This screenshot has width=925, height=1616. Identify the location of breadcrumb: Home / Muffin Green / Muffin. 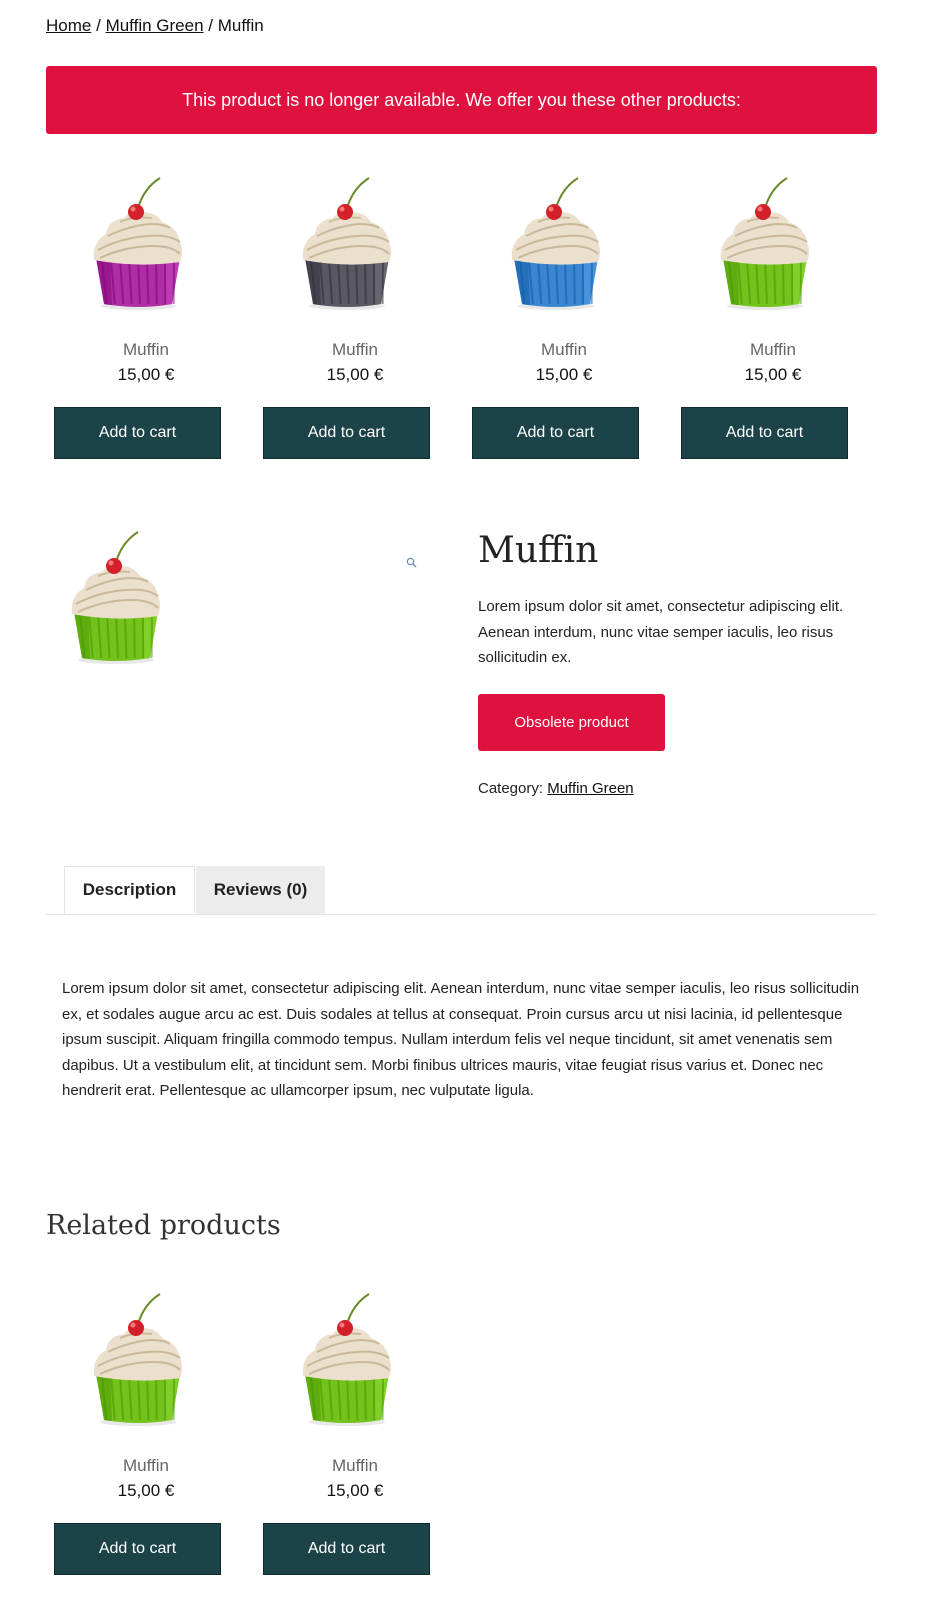
(155, 26).